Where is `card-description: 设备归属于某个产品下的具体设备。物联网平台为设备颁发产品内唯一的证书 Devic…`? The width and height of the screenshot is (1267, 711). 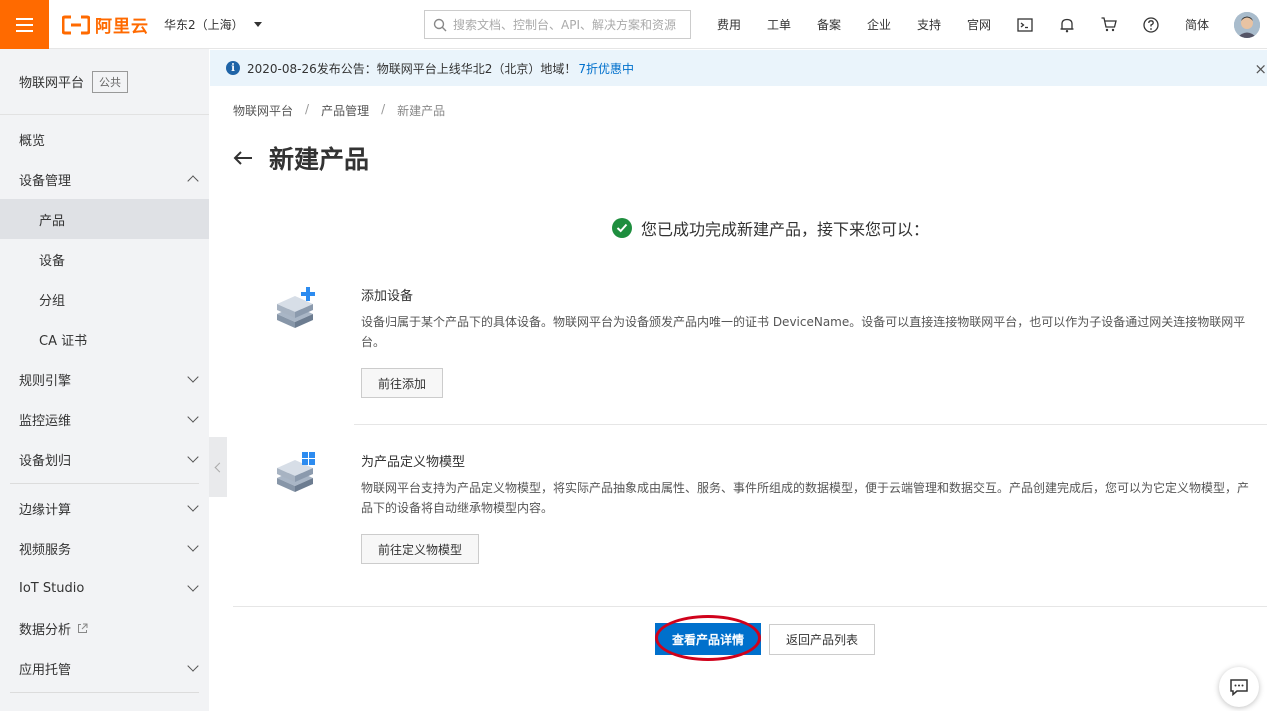
card-description: 设备归属于某个产品下的具体设备。物联网平台为设备颁发产品内唯一的证书 Devic… is located at coordinates (803, 332).